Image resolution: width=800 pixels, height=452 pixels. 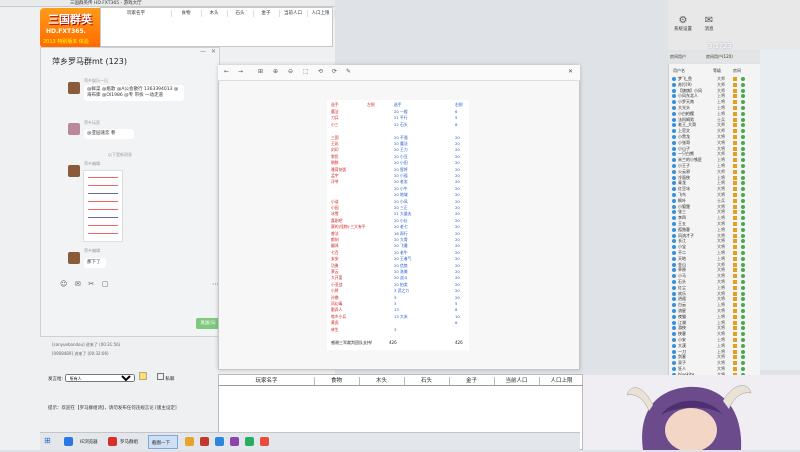 What do you see at coordinates (89, 442) in the screenshot?
I see `taskbar-label: IE浏览器` at bounding box center [89, 442].